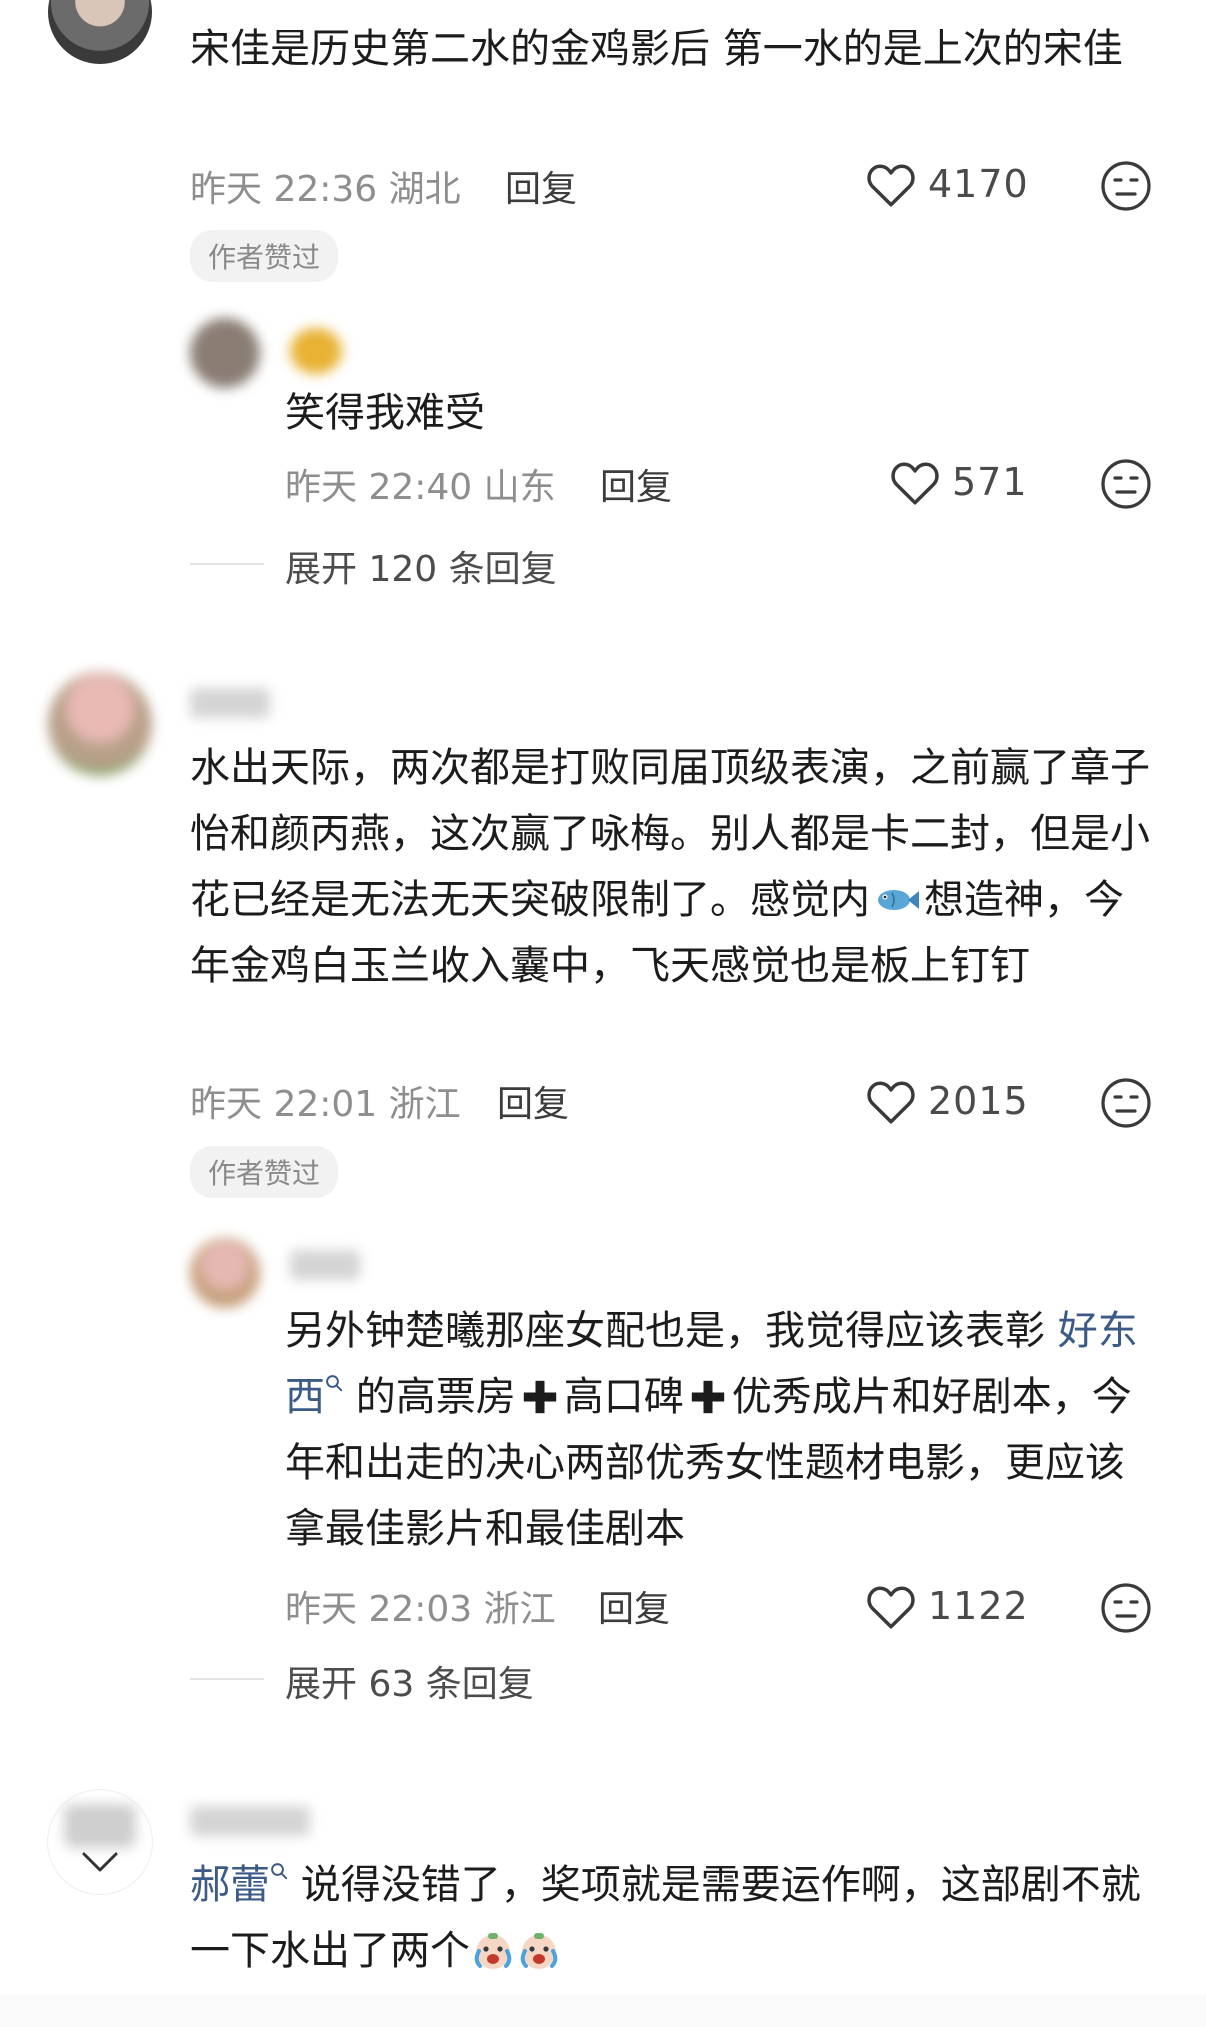 The height and width of the screenshot is (2027, 1206). I want to click on reply-time-location: 昨天 22:40 山东, so click(420, 487).